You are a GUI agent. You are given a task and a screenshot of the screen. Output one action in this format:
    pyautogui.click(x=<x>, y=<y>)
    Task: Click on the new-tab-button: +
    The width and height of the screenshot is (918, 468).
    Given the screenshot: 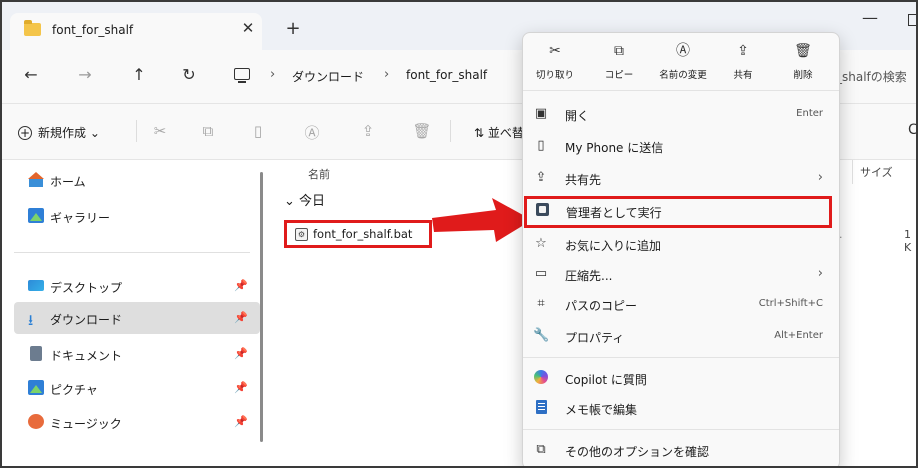 What is the action you would take?
    pyautogui.click(x=293, y=28)
    